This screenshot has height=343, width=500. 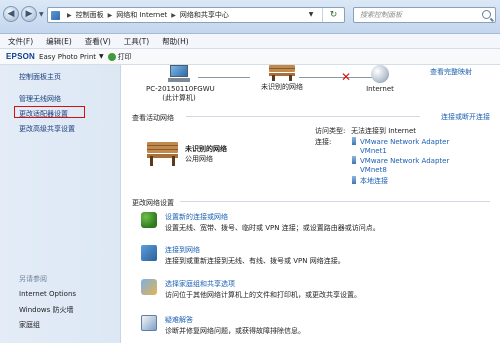 What do you see at coordinates (346, 77) in the screenshot?
I see `no-connection-x-icon: ✕` at bounding box center [346, 77].